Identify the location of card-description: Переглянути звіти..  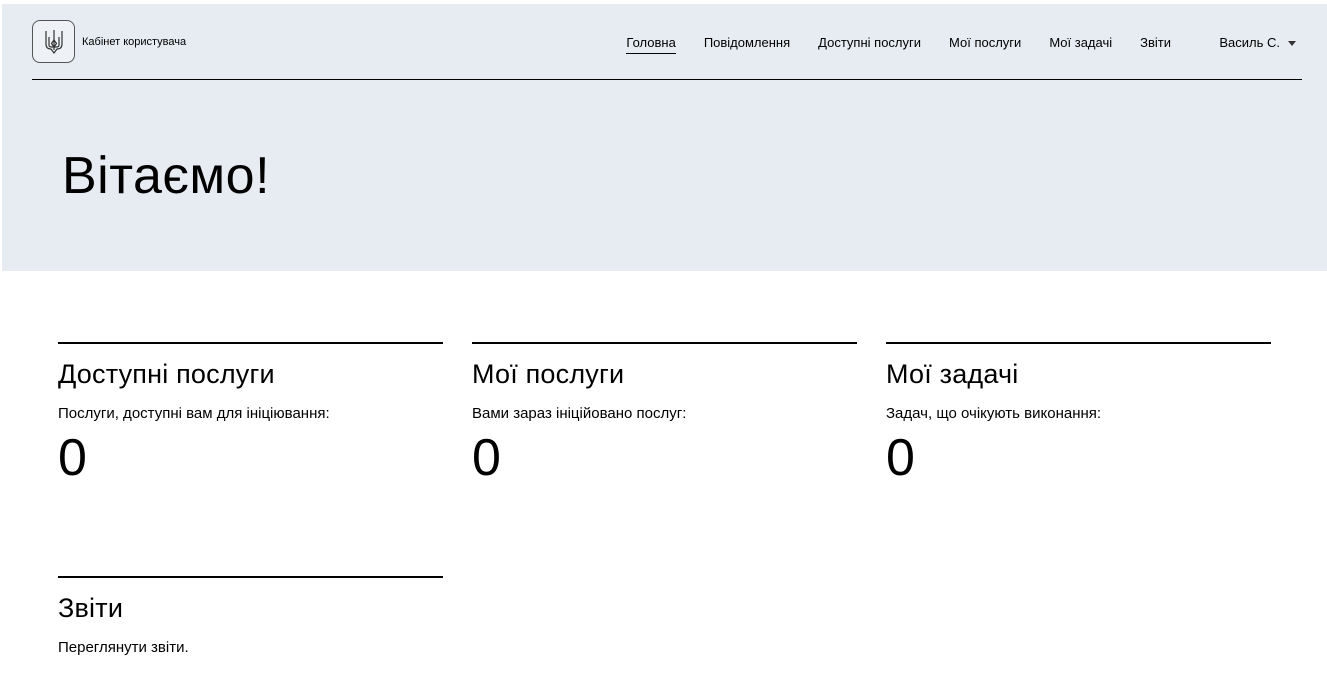
(123, 647).